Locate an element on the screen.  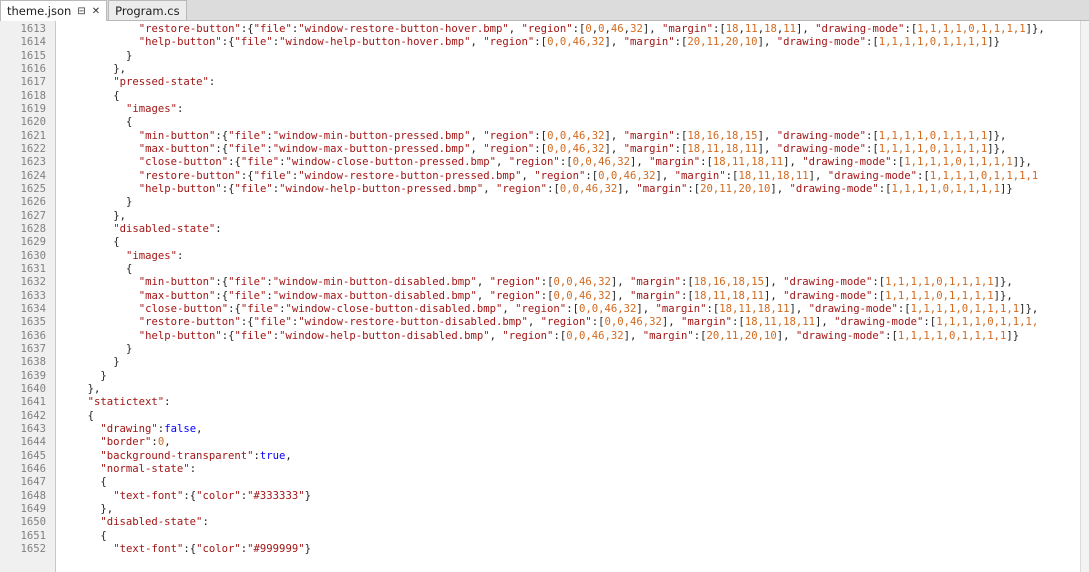
close-icon: ✕ is located at coordinates (96, 11).